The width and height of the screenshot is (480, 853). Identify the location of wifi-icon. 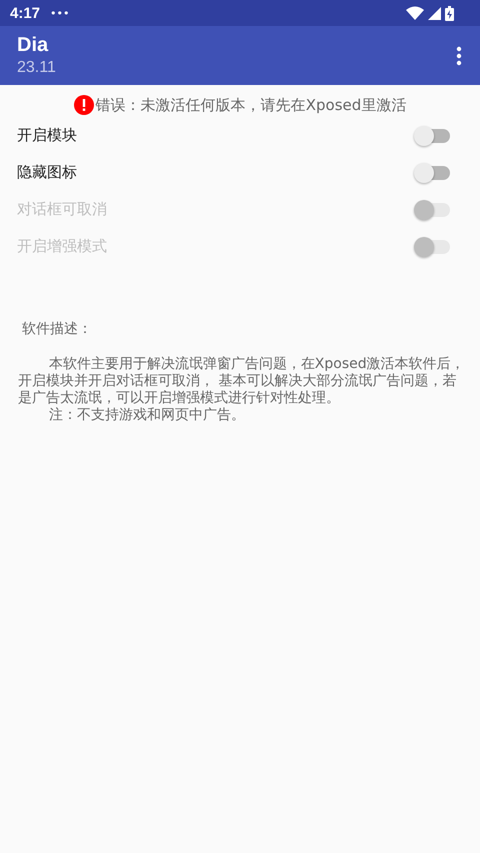
(415, 13).